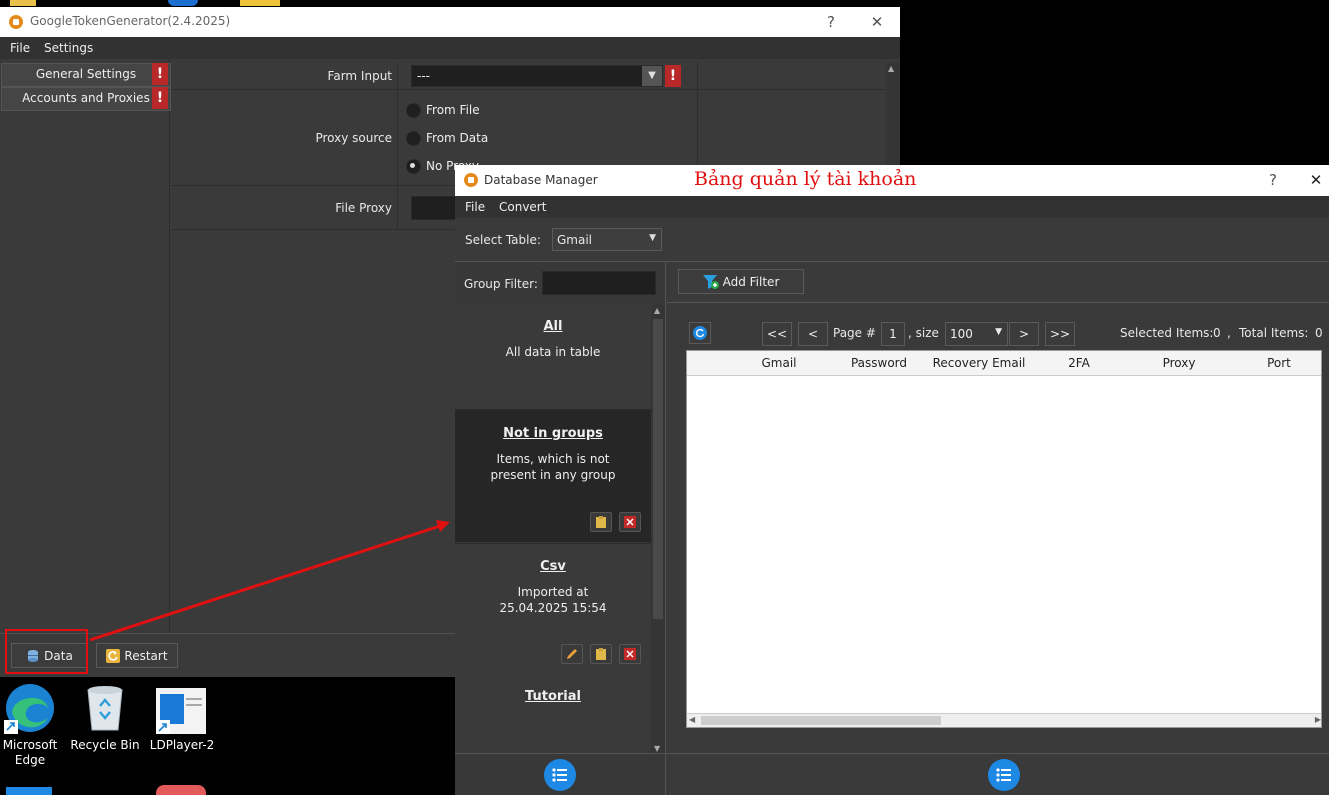 This screenshot has width=1329, height=795. What do you see at coordinates (923, 333) in the screenshot?
I see `size-label: , size` at bounding box center [923, 333].